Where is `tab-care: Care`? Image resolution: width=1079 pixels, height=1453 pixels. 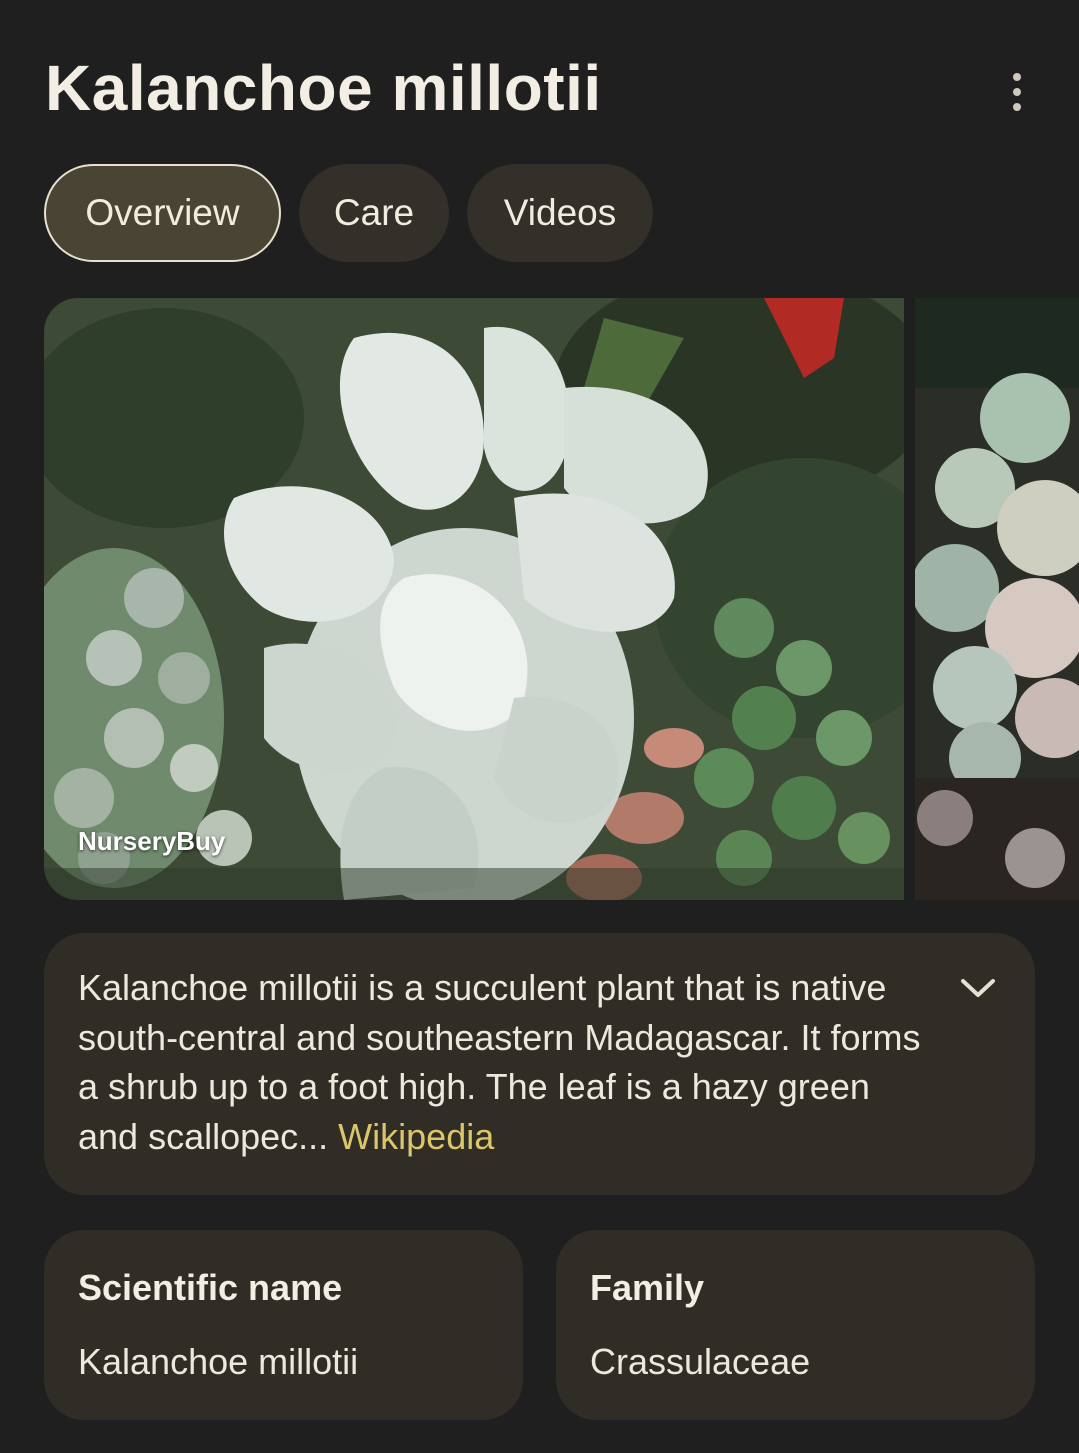
tab-care: Care is located at coordinates (374, 213).